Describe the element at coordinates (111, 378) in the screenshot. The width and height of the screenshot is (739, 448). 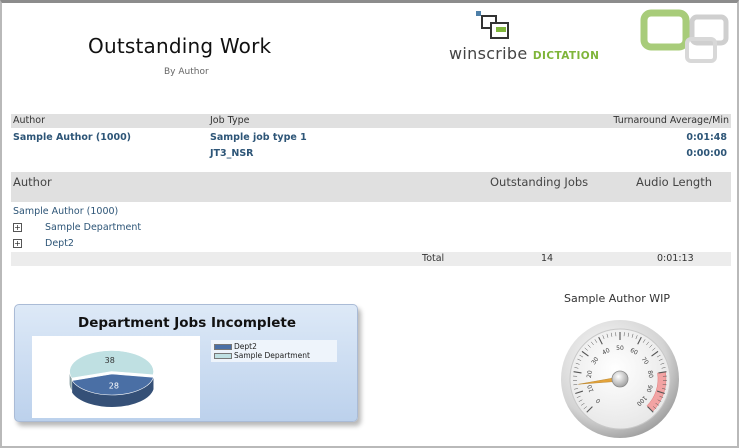
I see `pie-chart: 28 38` at that location.